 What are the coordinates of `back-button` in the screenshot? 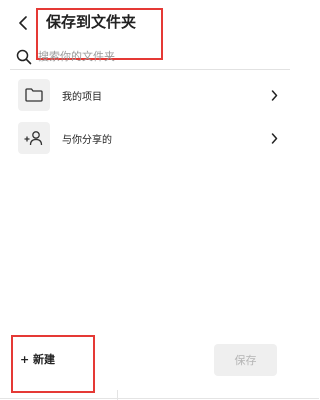 It's located at (23, 23).